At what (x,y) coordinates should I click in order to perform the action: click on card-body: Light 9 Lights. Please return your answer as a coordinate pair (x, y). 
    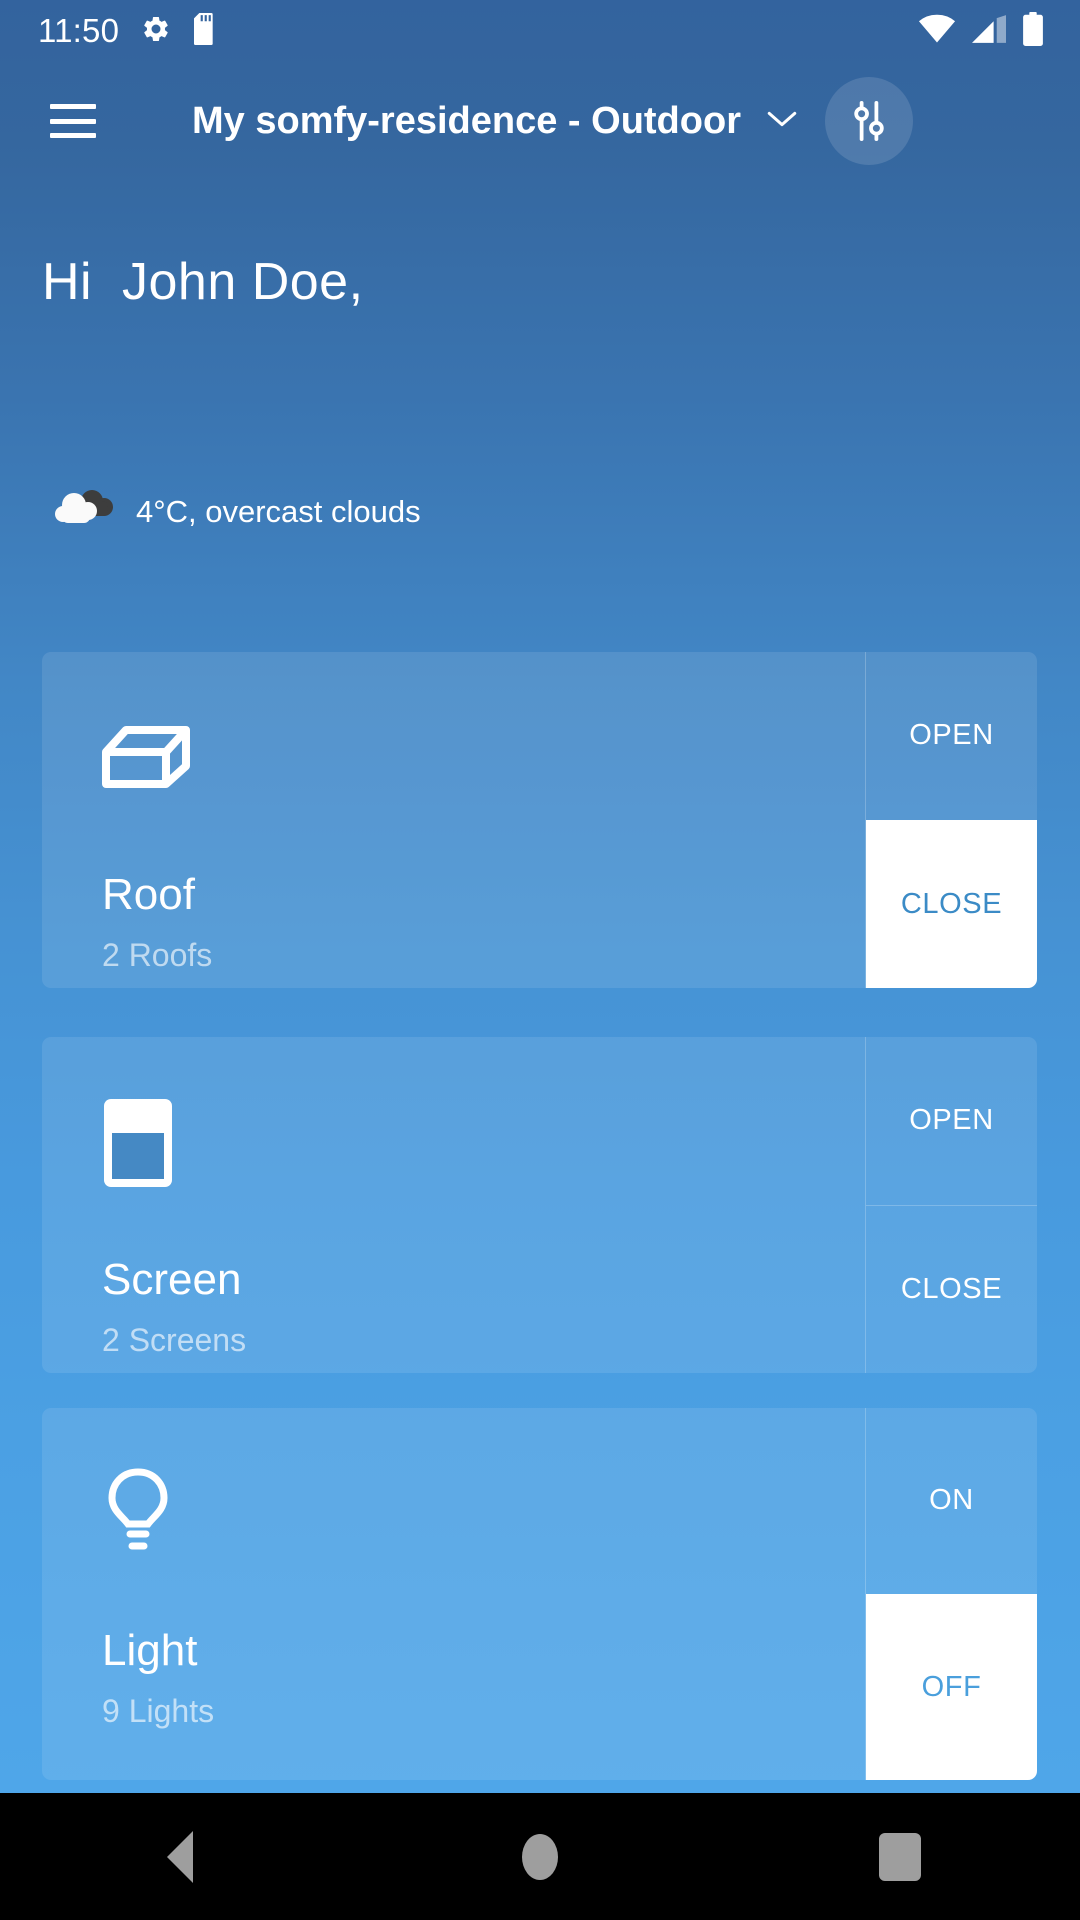
    Looking at the image, I should click on (453, 1594).